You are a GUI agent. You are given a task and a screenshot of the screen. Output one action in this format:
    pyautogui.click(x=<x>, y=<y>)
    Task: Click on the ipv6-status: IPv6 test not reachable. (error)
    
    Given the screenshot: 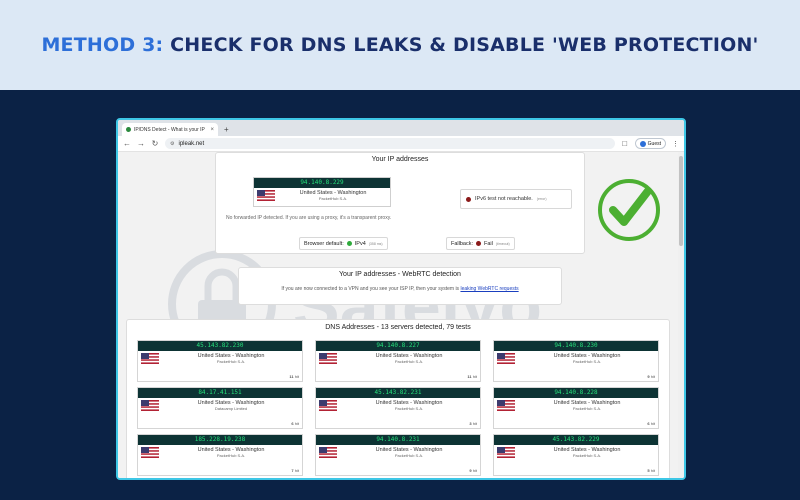 What is the action you would take?
    pyautogui.click(x=516, y=199)
    